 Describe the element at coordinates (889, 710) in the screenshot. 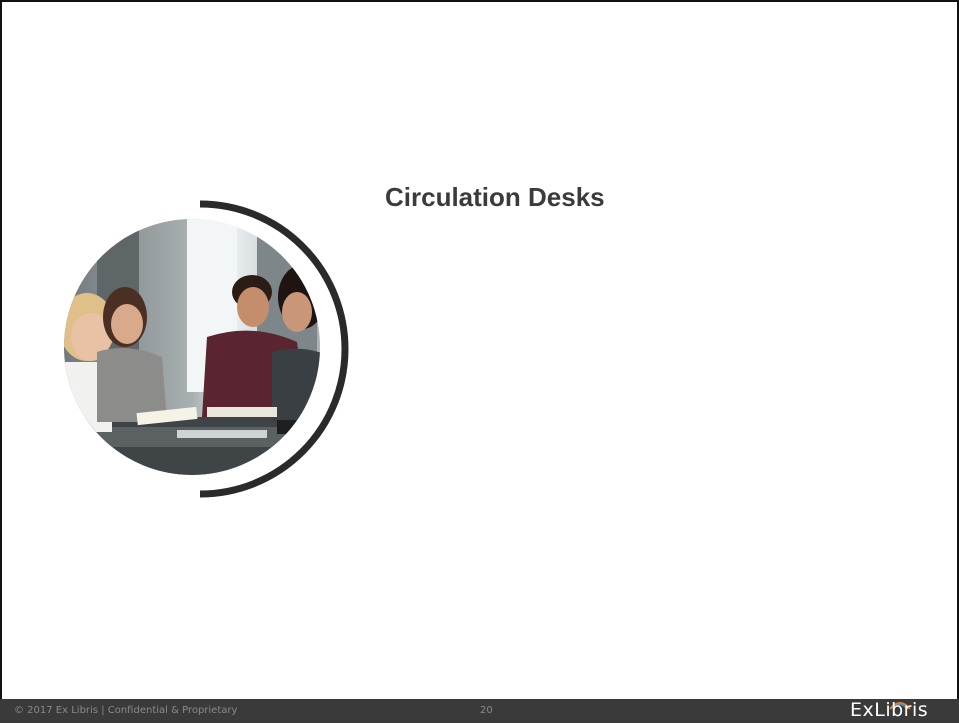

I see `logo-text: ExLibris` at that location.